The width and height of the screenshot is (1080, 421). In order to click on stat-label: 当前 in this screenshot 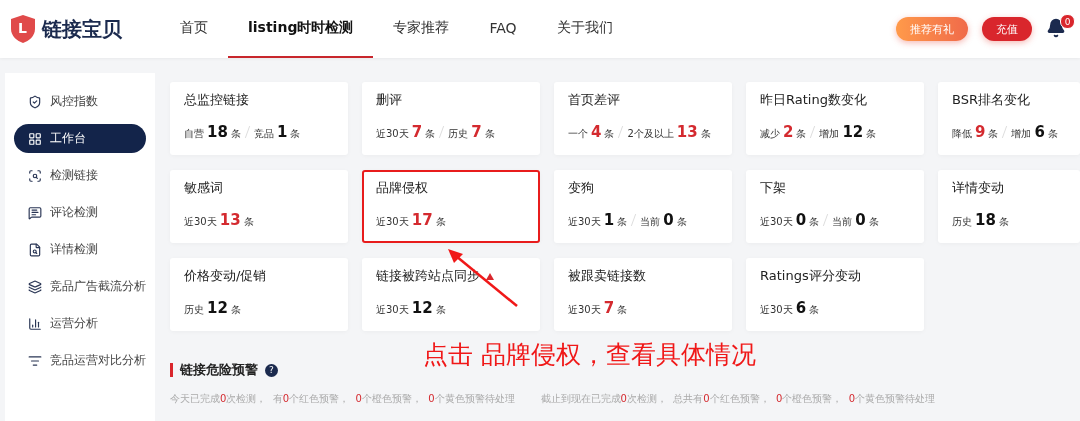, I will do `click(650, 222)`.